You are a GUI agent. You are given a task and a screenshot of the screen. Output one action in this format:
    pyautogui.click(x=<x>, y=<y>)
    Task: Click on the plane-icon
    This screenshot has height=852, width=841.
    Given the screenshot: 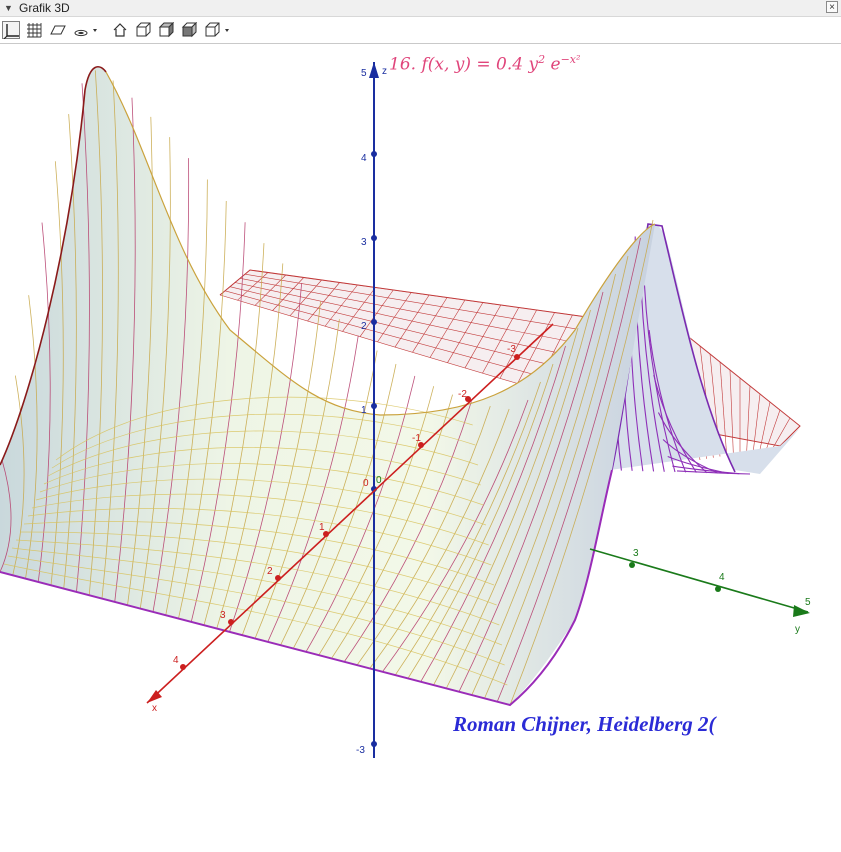 What is the action you would take?
    pyautogui.click(x=58, y=30)
    